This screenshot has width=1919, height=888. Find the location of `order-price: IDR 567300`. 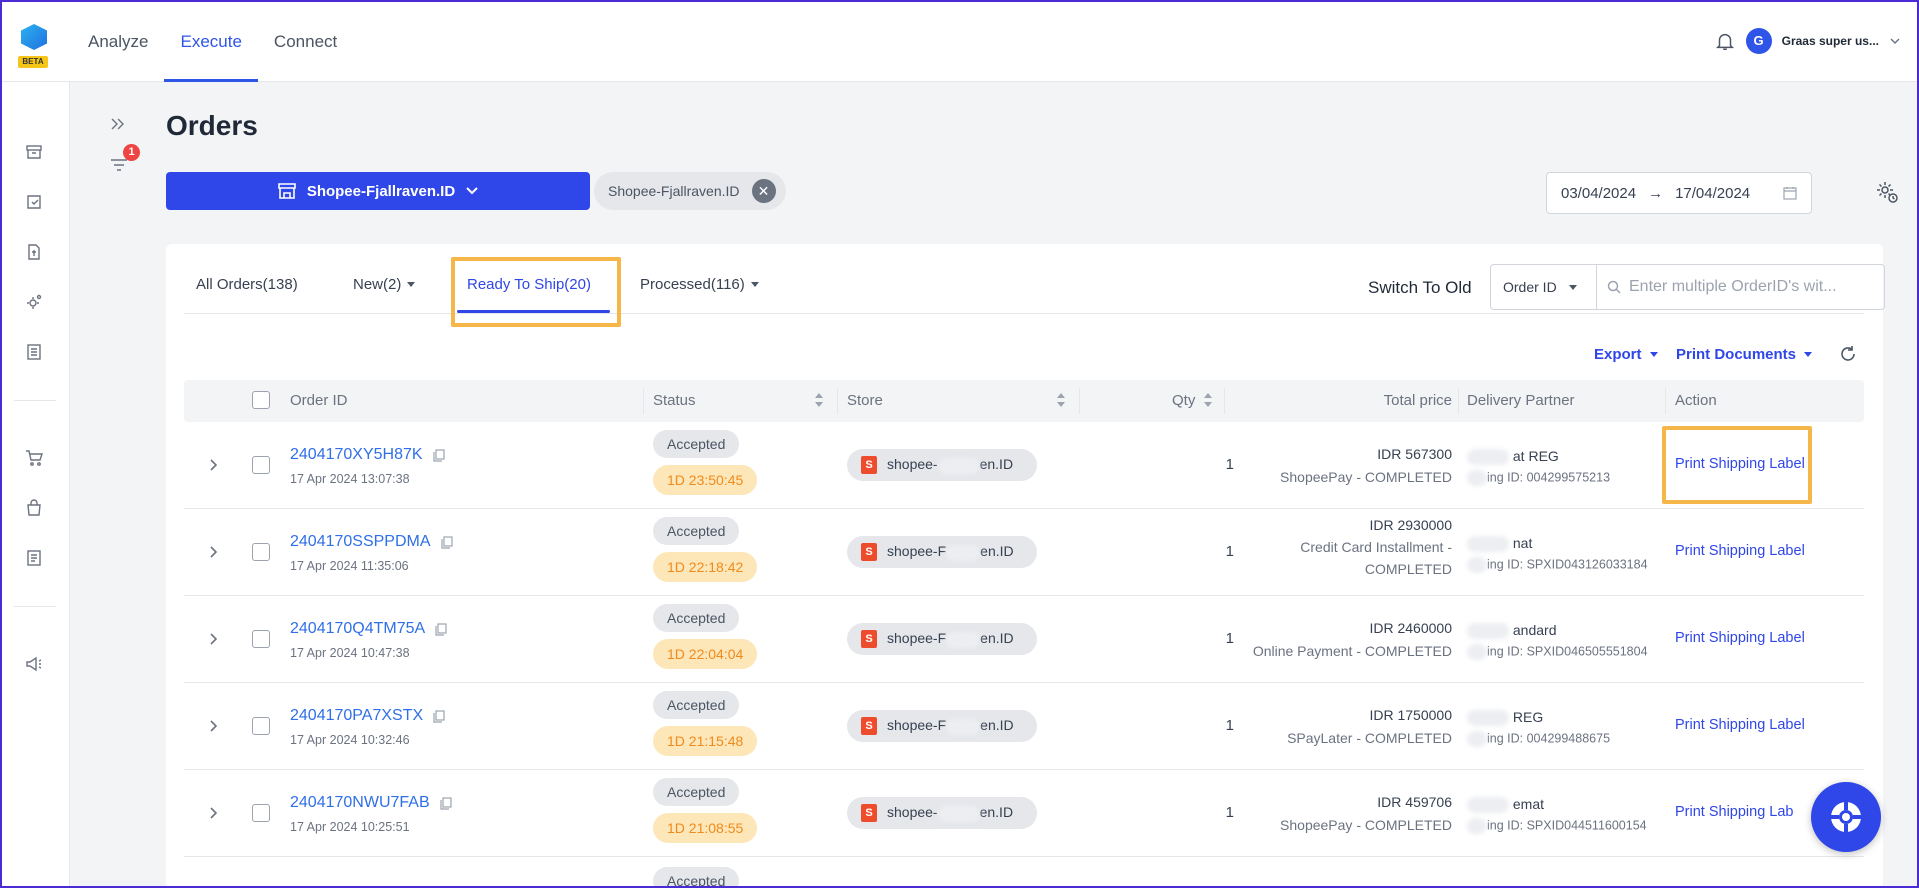

order-price: IDR 567300 is located at coordinates (1414, 454).